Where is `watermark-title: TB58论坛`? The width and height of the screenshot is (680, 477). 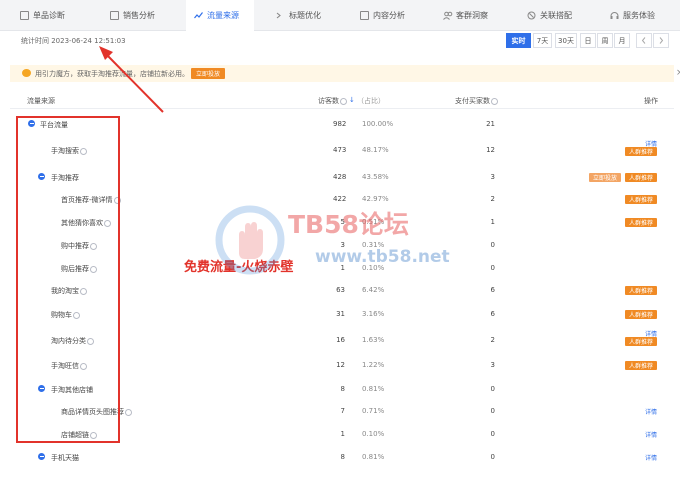 watermark-title: TB58论坛 is located at coordinates (348, 224).